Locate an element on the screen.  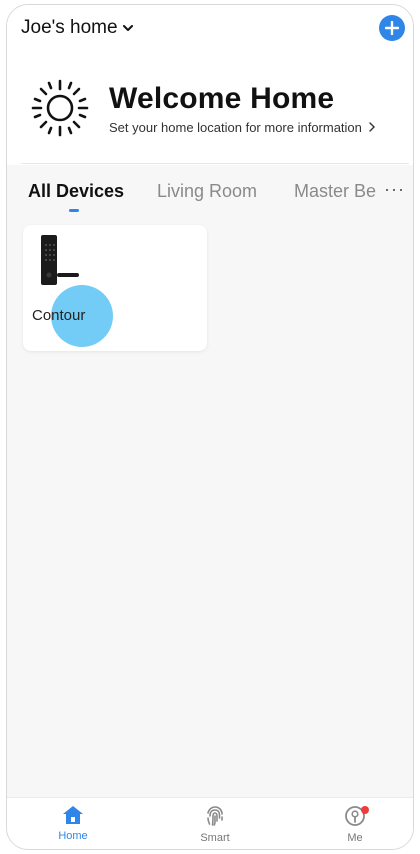
device-card: Contour is located at coordinates (115, 288).